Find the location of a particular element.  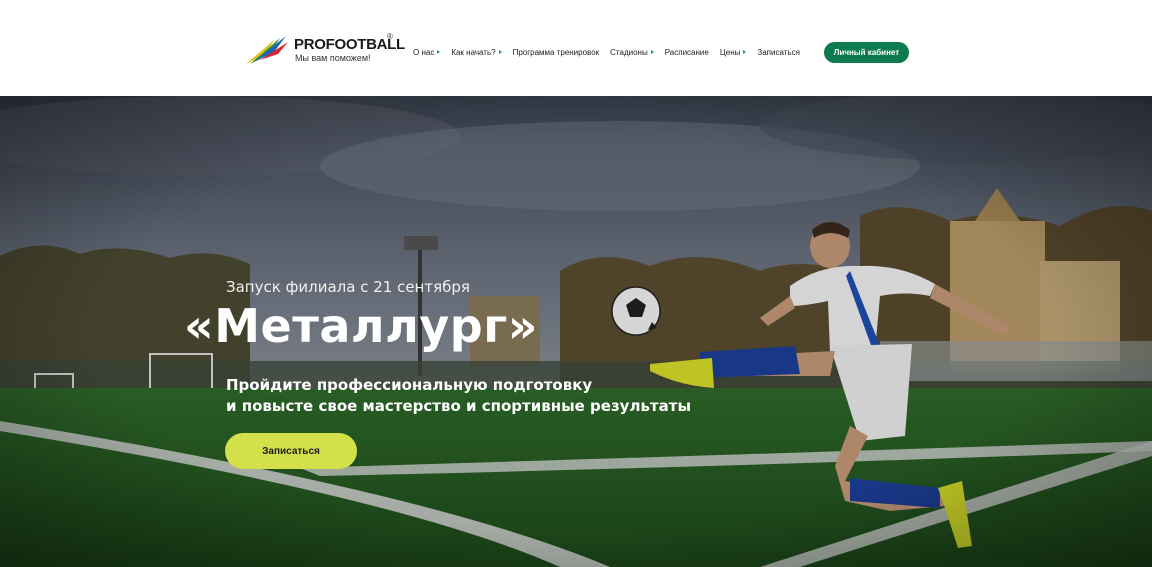

nav-item-stadiums: Стадионы is located at coordinates (632, 52).